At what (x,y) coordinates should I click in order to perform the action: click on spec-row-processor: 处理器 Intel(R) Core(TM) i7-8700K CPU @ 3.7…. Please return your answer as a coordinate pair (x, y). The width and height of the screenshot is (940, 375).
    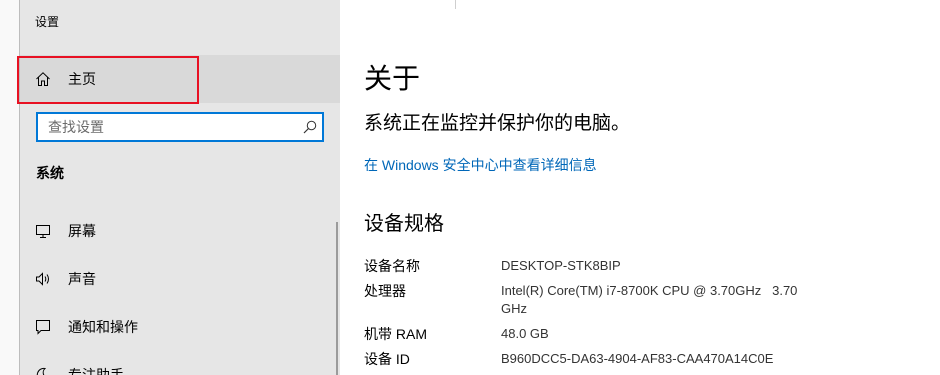
    Looking at the image, I should click on (583, 300).